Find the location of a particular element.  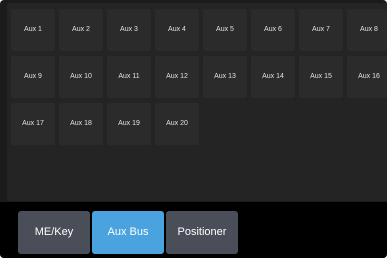

aux-button: Aux 7 is located at coordinates (321, 30).